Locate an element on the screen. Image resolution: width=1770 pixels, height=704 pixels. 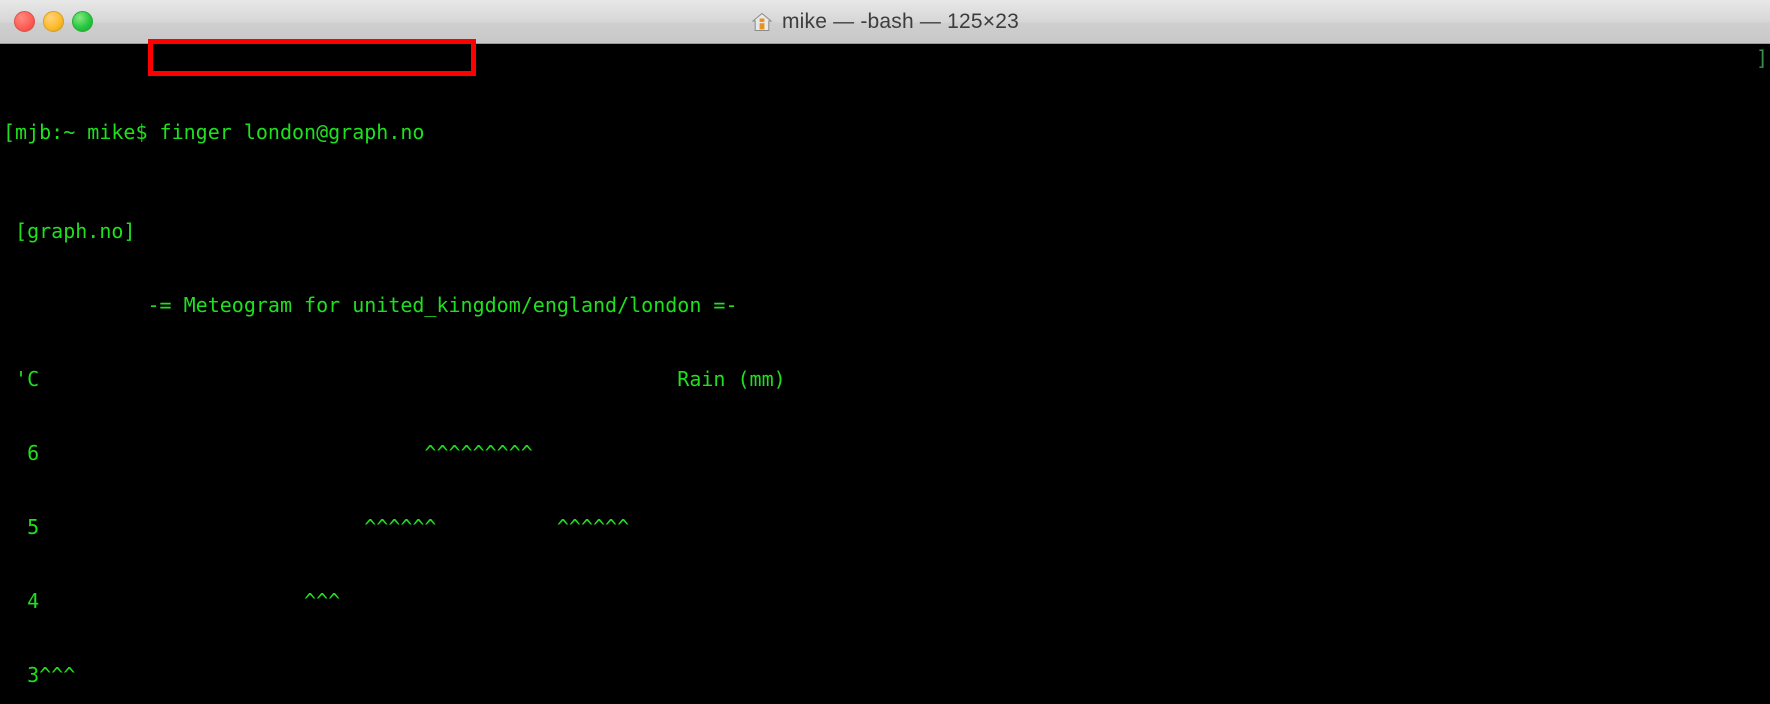
close-button is located at coordinates (24, 21).